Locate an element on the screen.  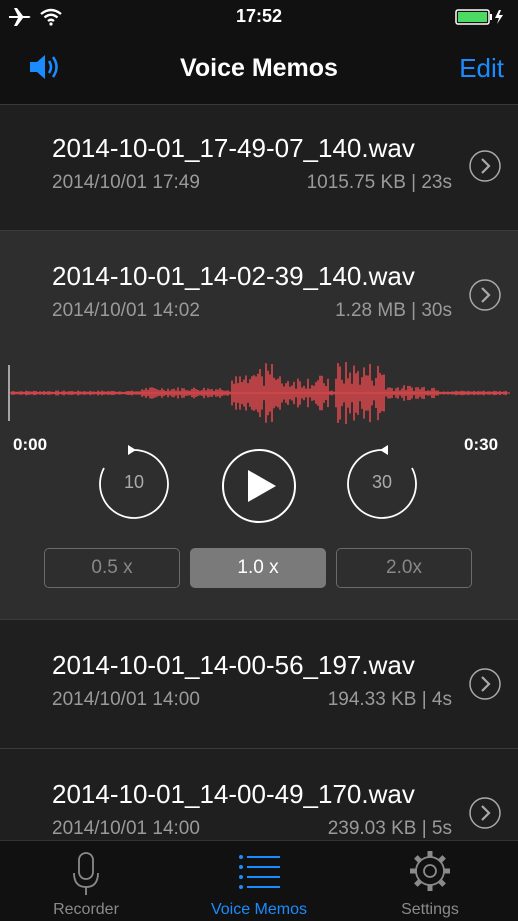
tab-bar: Recorder Voice Memos Settings is located at coordinates (259, 880).